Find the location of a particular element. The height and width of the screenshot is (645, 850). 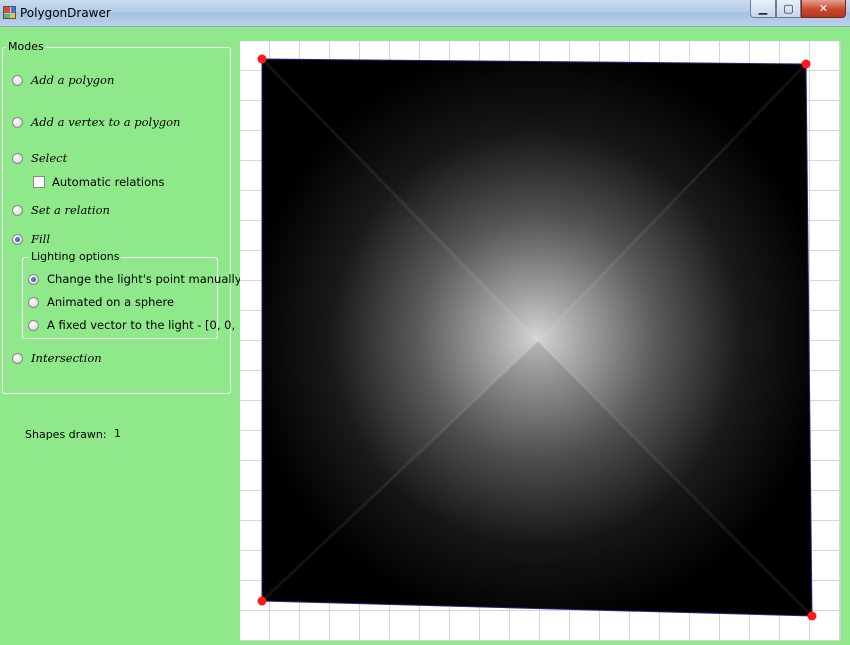

minimize-button: ▁ is located at coordinates (763, 9).